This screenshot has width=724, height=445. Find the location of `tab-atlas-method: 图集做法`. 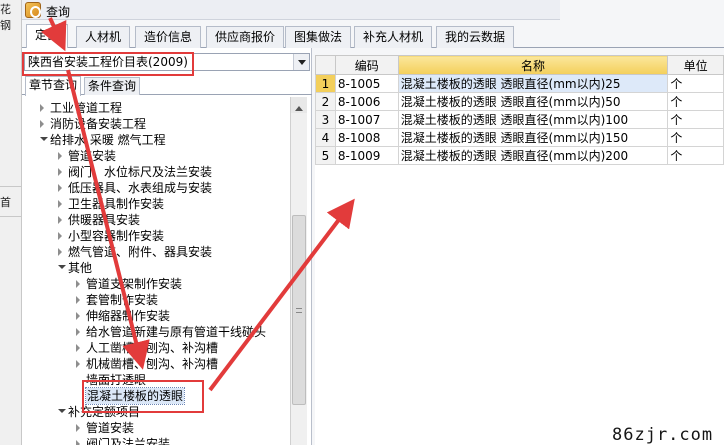

tab-atlas-method: 图集做法 is located at coordinates (318, 37).